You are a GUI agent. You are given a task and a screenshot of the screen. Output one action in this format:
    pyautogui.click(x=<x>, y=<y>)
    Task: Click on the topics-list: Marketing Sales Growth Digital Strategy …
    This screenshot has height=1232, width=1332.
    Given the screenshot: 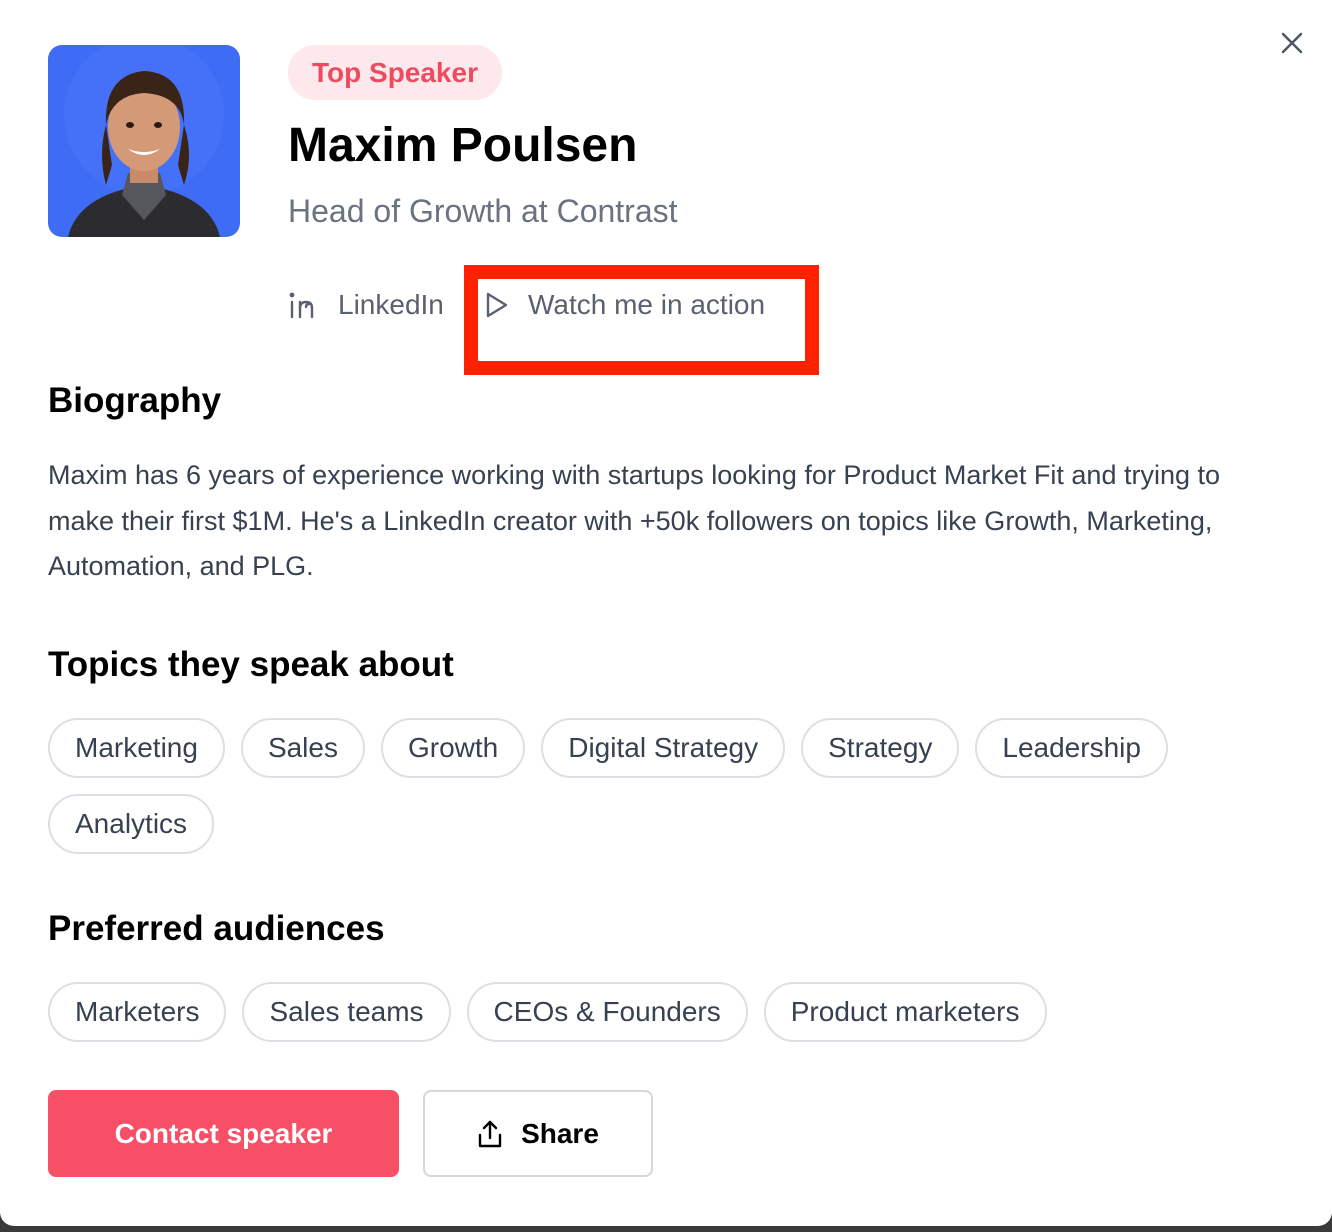 What is the action you would take?
    pyautogui.click(x=638, y=786)
    